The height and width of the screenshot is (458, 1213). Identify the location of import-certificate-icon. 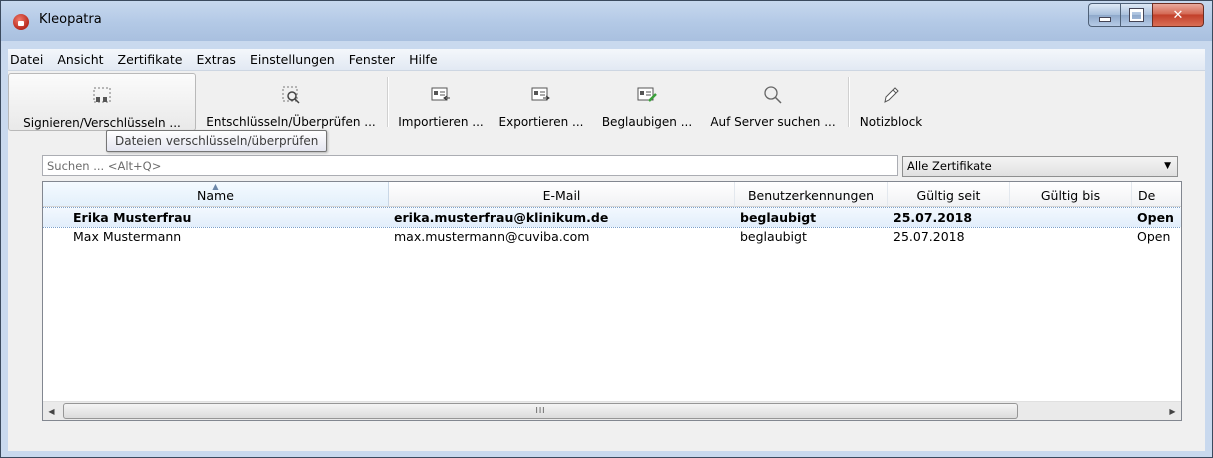
(441, 95).